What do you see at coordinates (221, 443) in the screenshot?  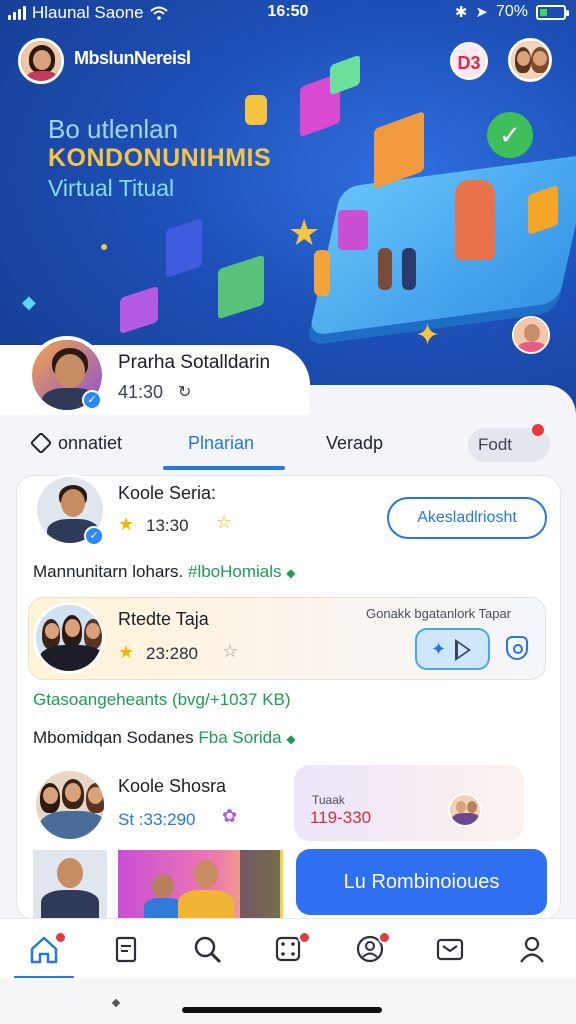 I see `tab-plnarian: Plnarian` at bounding box center [221, 443].